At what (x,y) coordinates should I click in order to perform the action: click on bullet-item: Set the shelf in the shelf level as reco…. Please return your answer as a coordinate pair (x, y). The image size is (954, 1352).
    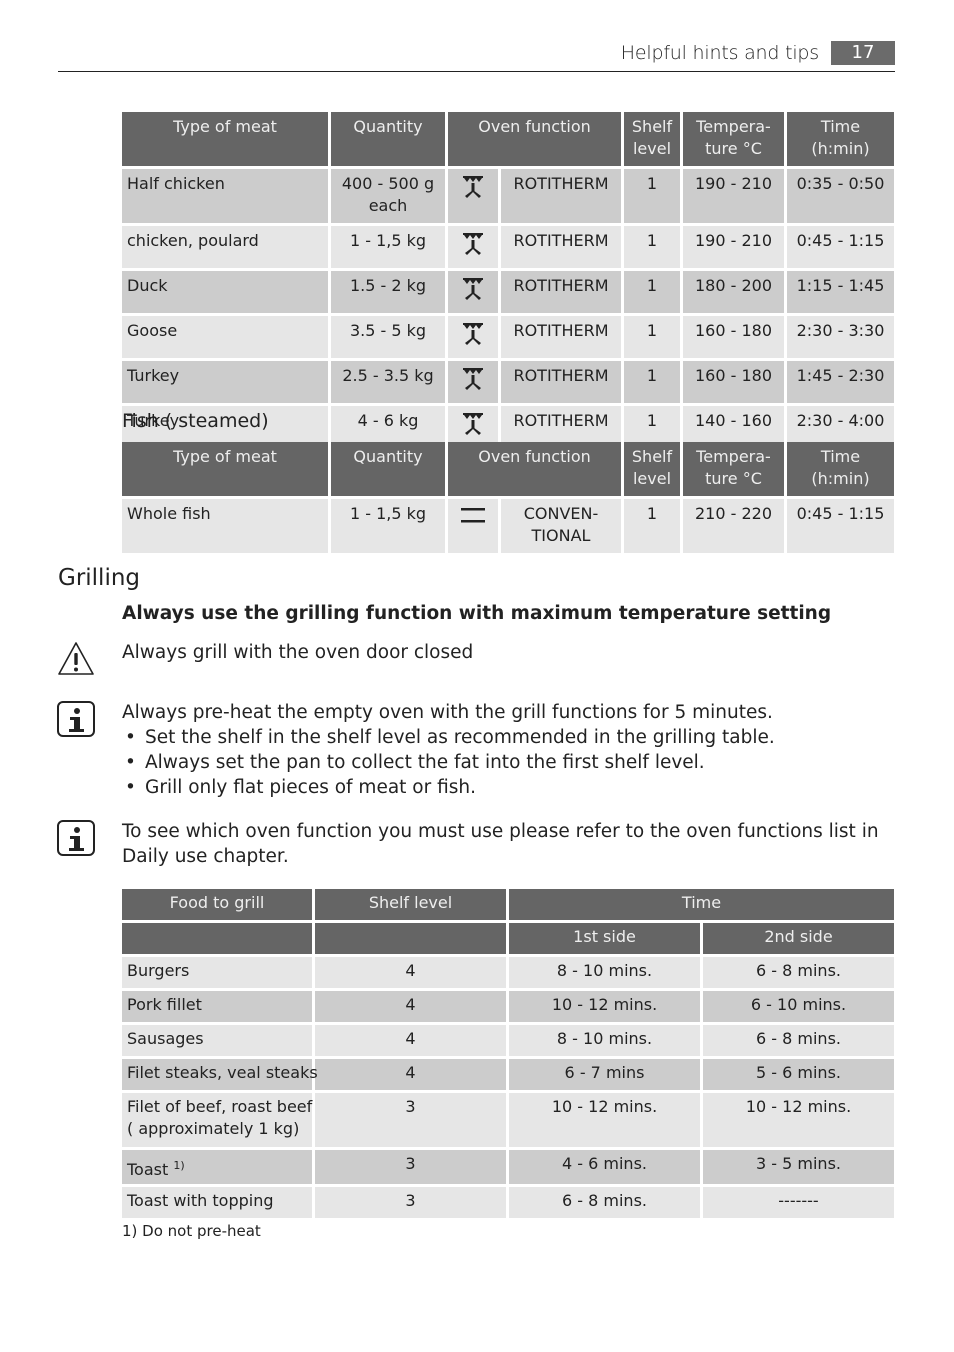
    Looking at the image, I should click on (512, 737).